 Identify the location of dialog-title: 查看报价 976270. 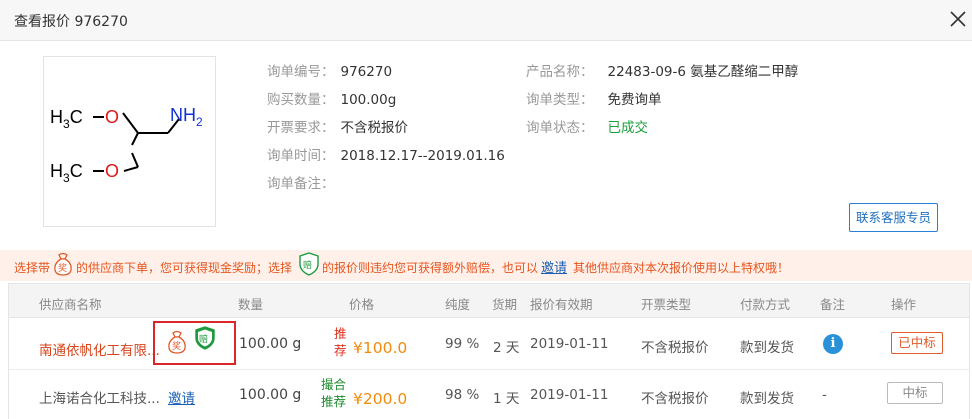
(71, 22).